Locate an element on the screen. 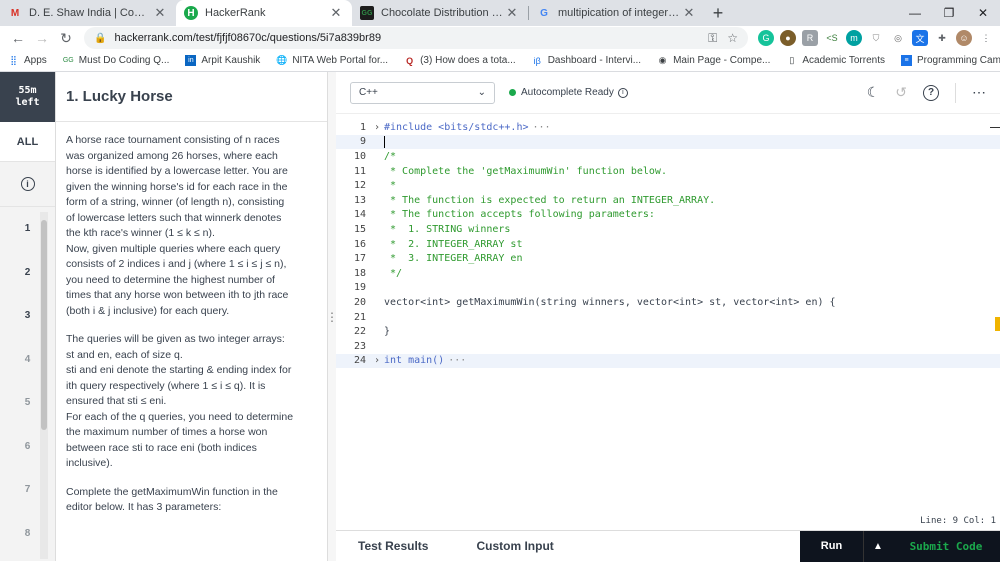  tab-deshaw: M D. E. Shaw India | Computational ✕ is located at coordinates (88, 13).